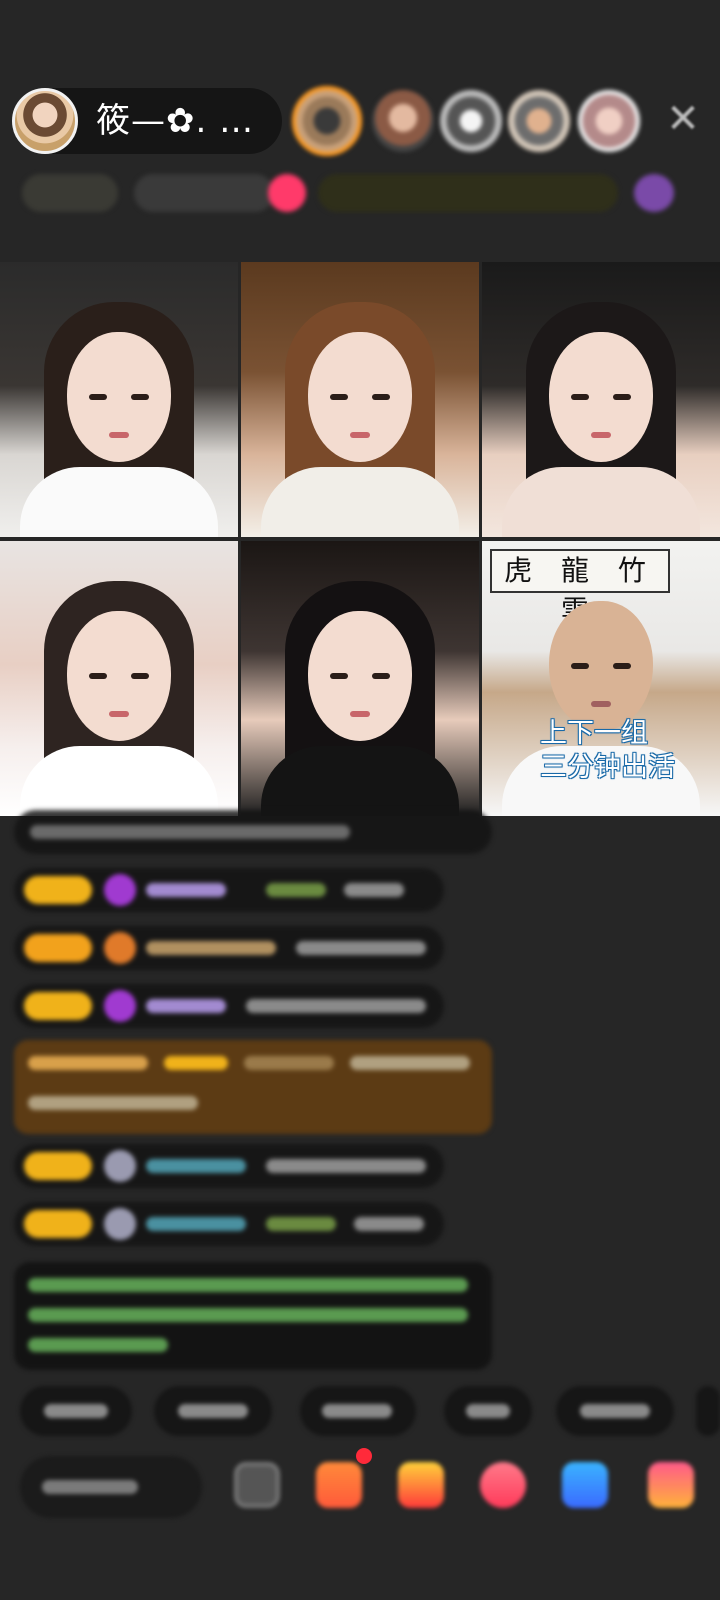 The width and height of the screenshot is (720, 1600). I want to click on host-avatar, so click(45, 121).